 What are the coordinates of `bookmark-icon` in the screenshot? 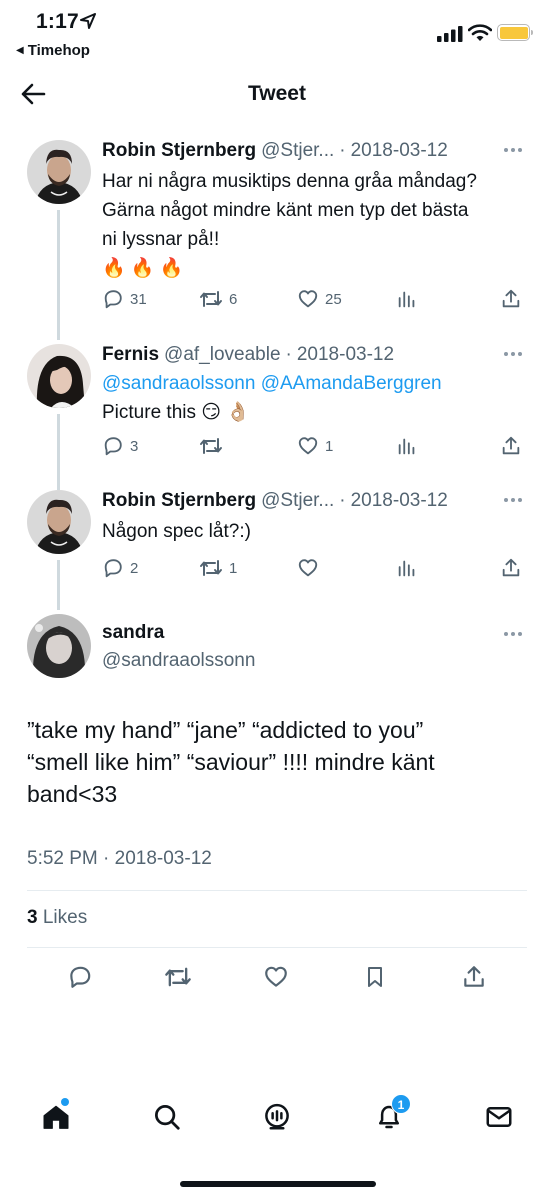 It's located at (375, 977).